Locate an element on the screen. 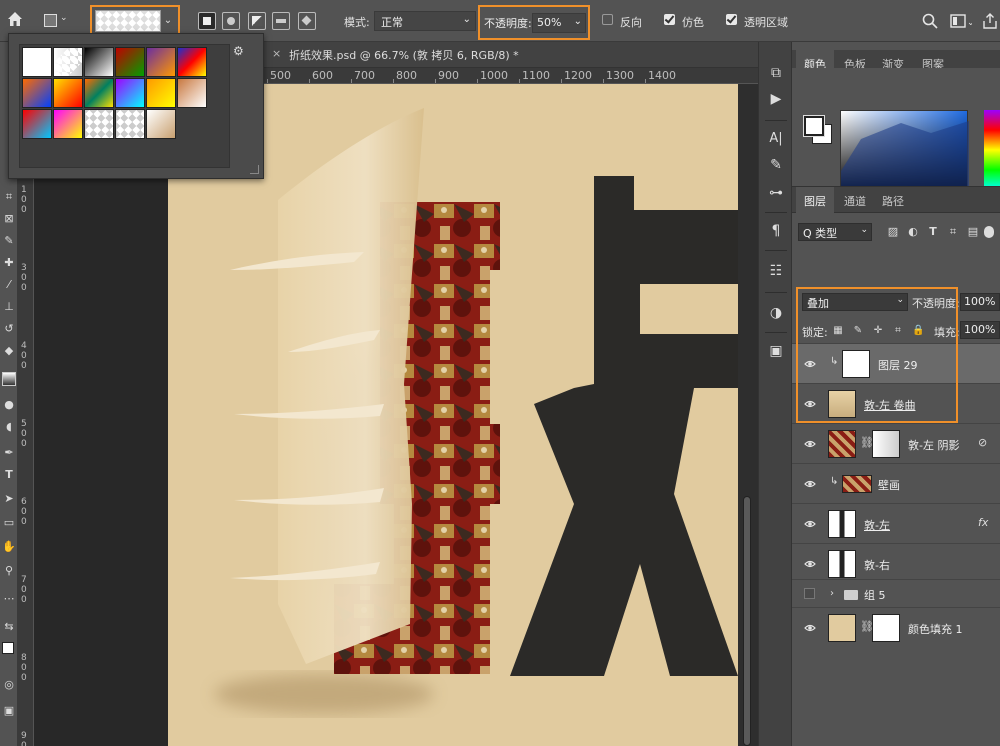 The image size is (1000, 746). filter-smart-icon: ▤ is located at coordinates (973, 232).